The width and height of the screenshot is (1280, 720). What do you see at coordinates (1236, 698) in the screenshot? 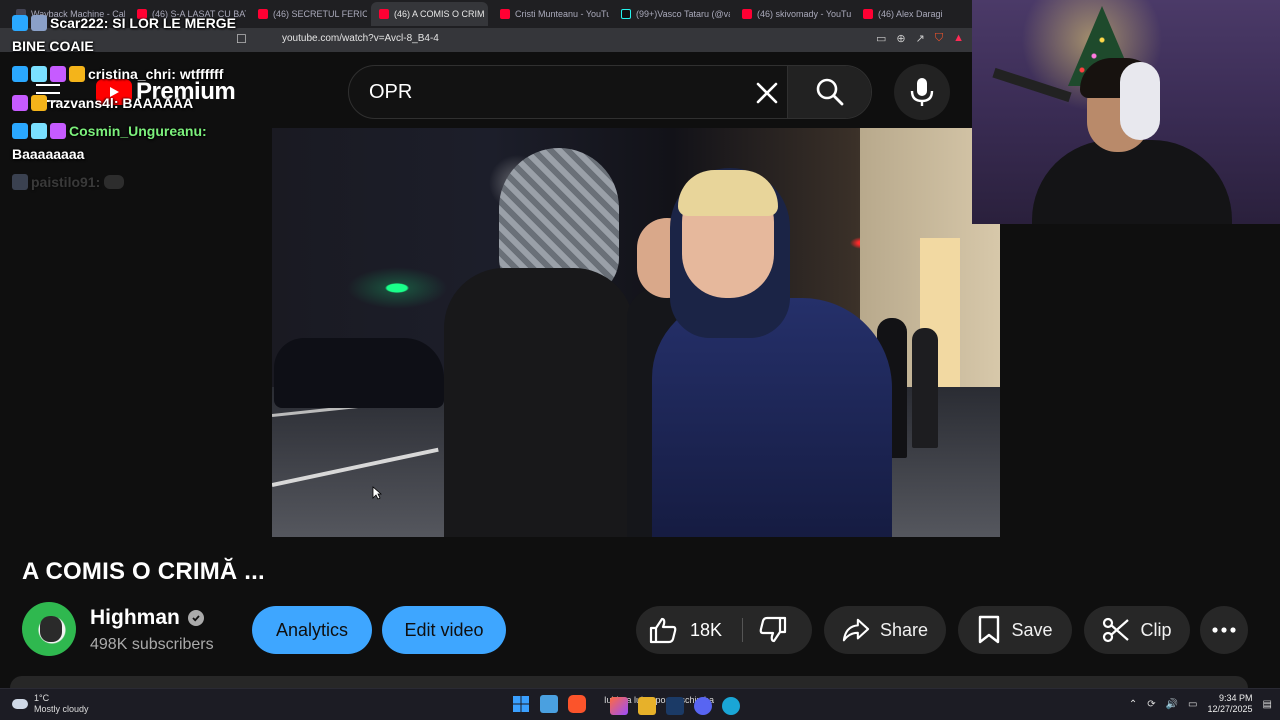
I see `clock-time: 9:34 PM` at bounding box center [1236, 698].